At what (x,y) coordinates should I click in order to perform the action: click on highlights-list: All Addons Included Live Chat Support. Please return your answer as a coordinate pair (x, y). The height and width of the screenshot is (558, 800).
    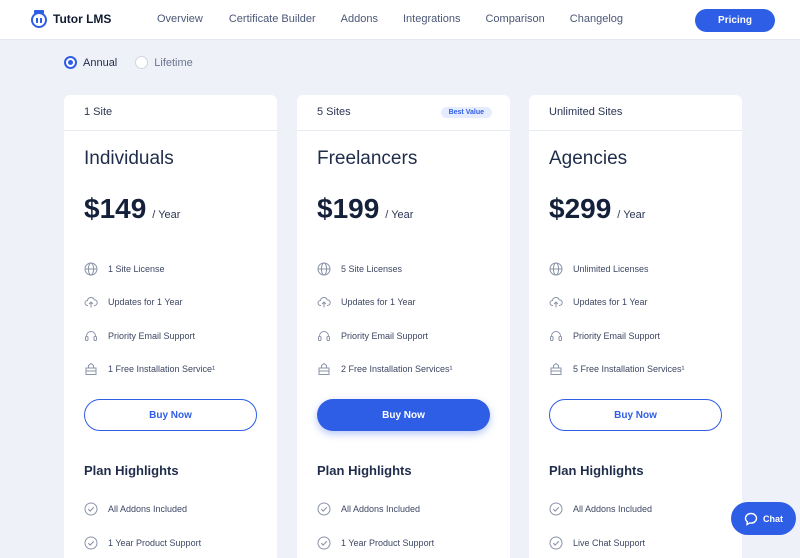
    Looking at the image, I should click on (600, 525).